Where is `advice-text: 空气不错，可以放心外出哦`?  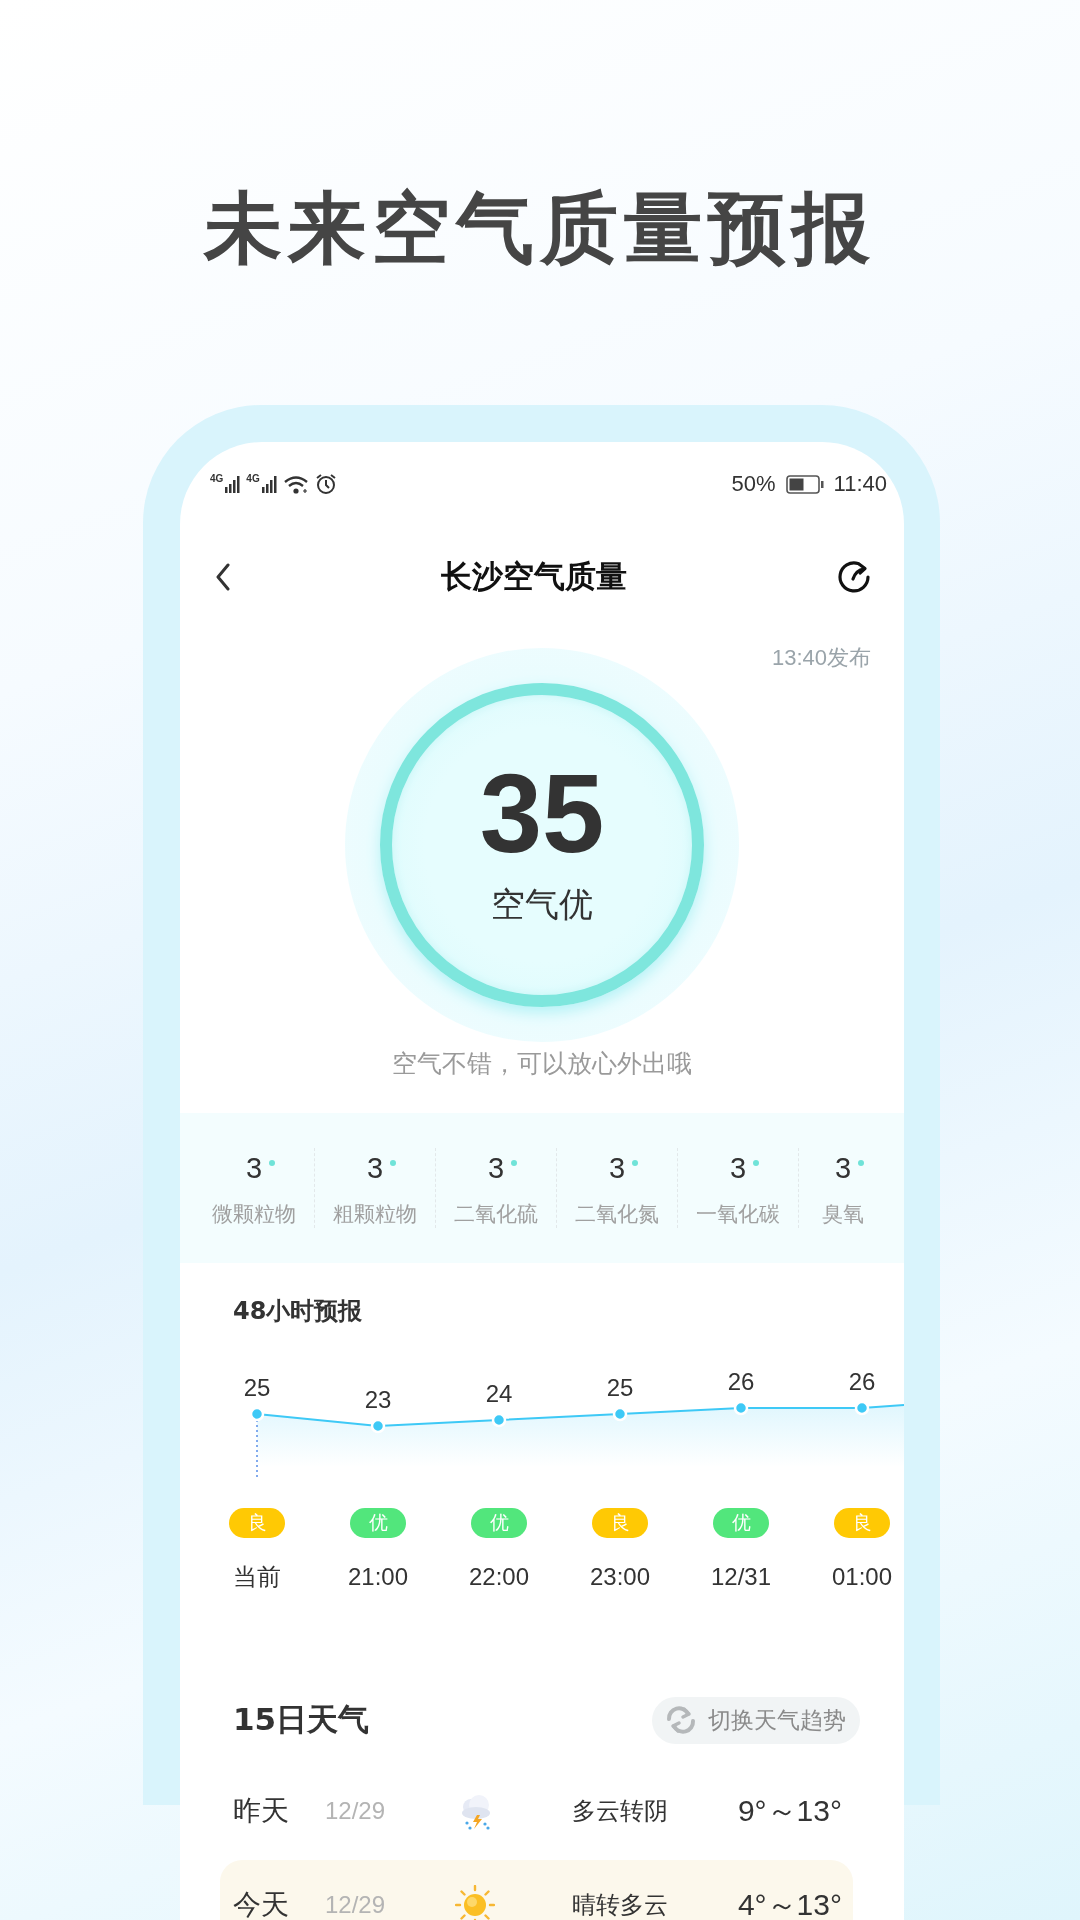 advice-text: 空气不错，可以放心外出哦 is located at coordinates (542, 1064).